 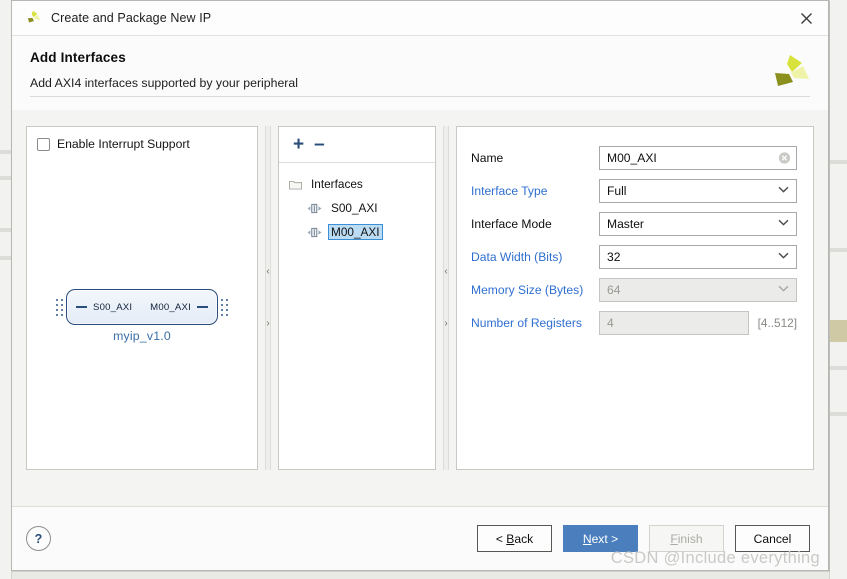 What do you see at coordinates (131, 18) in the screenshot?
I see `dialog-title: Create and Package New IP` at bounding box center [131, 18].